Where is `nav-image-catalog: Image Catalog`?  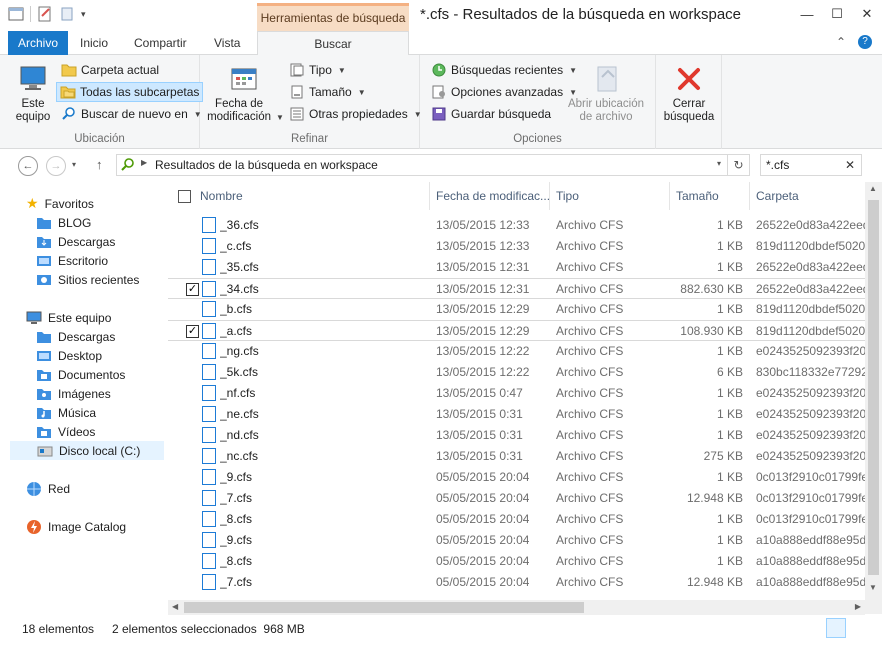
nav-image-catalog: Image Catalog is located at coordinates (95, 526).